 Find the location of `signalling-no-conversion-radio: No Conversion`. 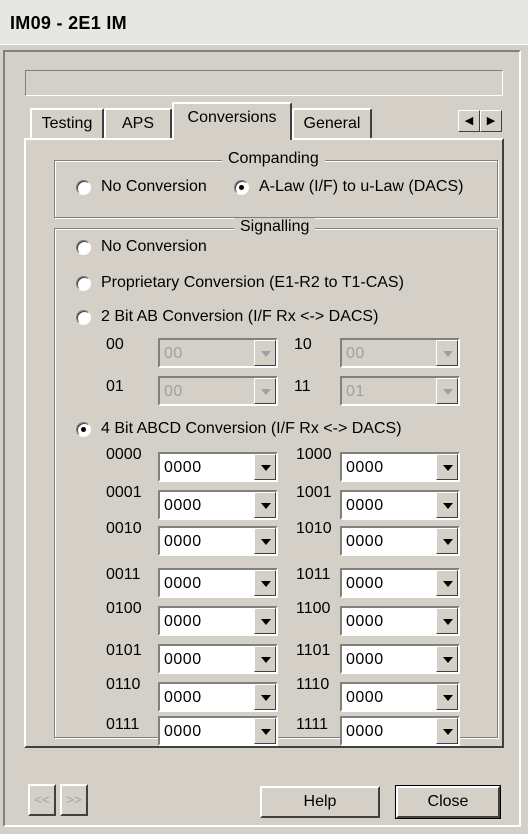

signalling-no-conversion-radio: No Conversion is located at coordinates (141, 247).